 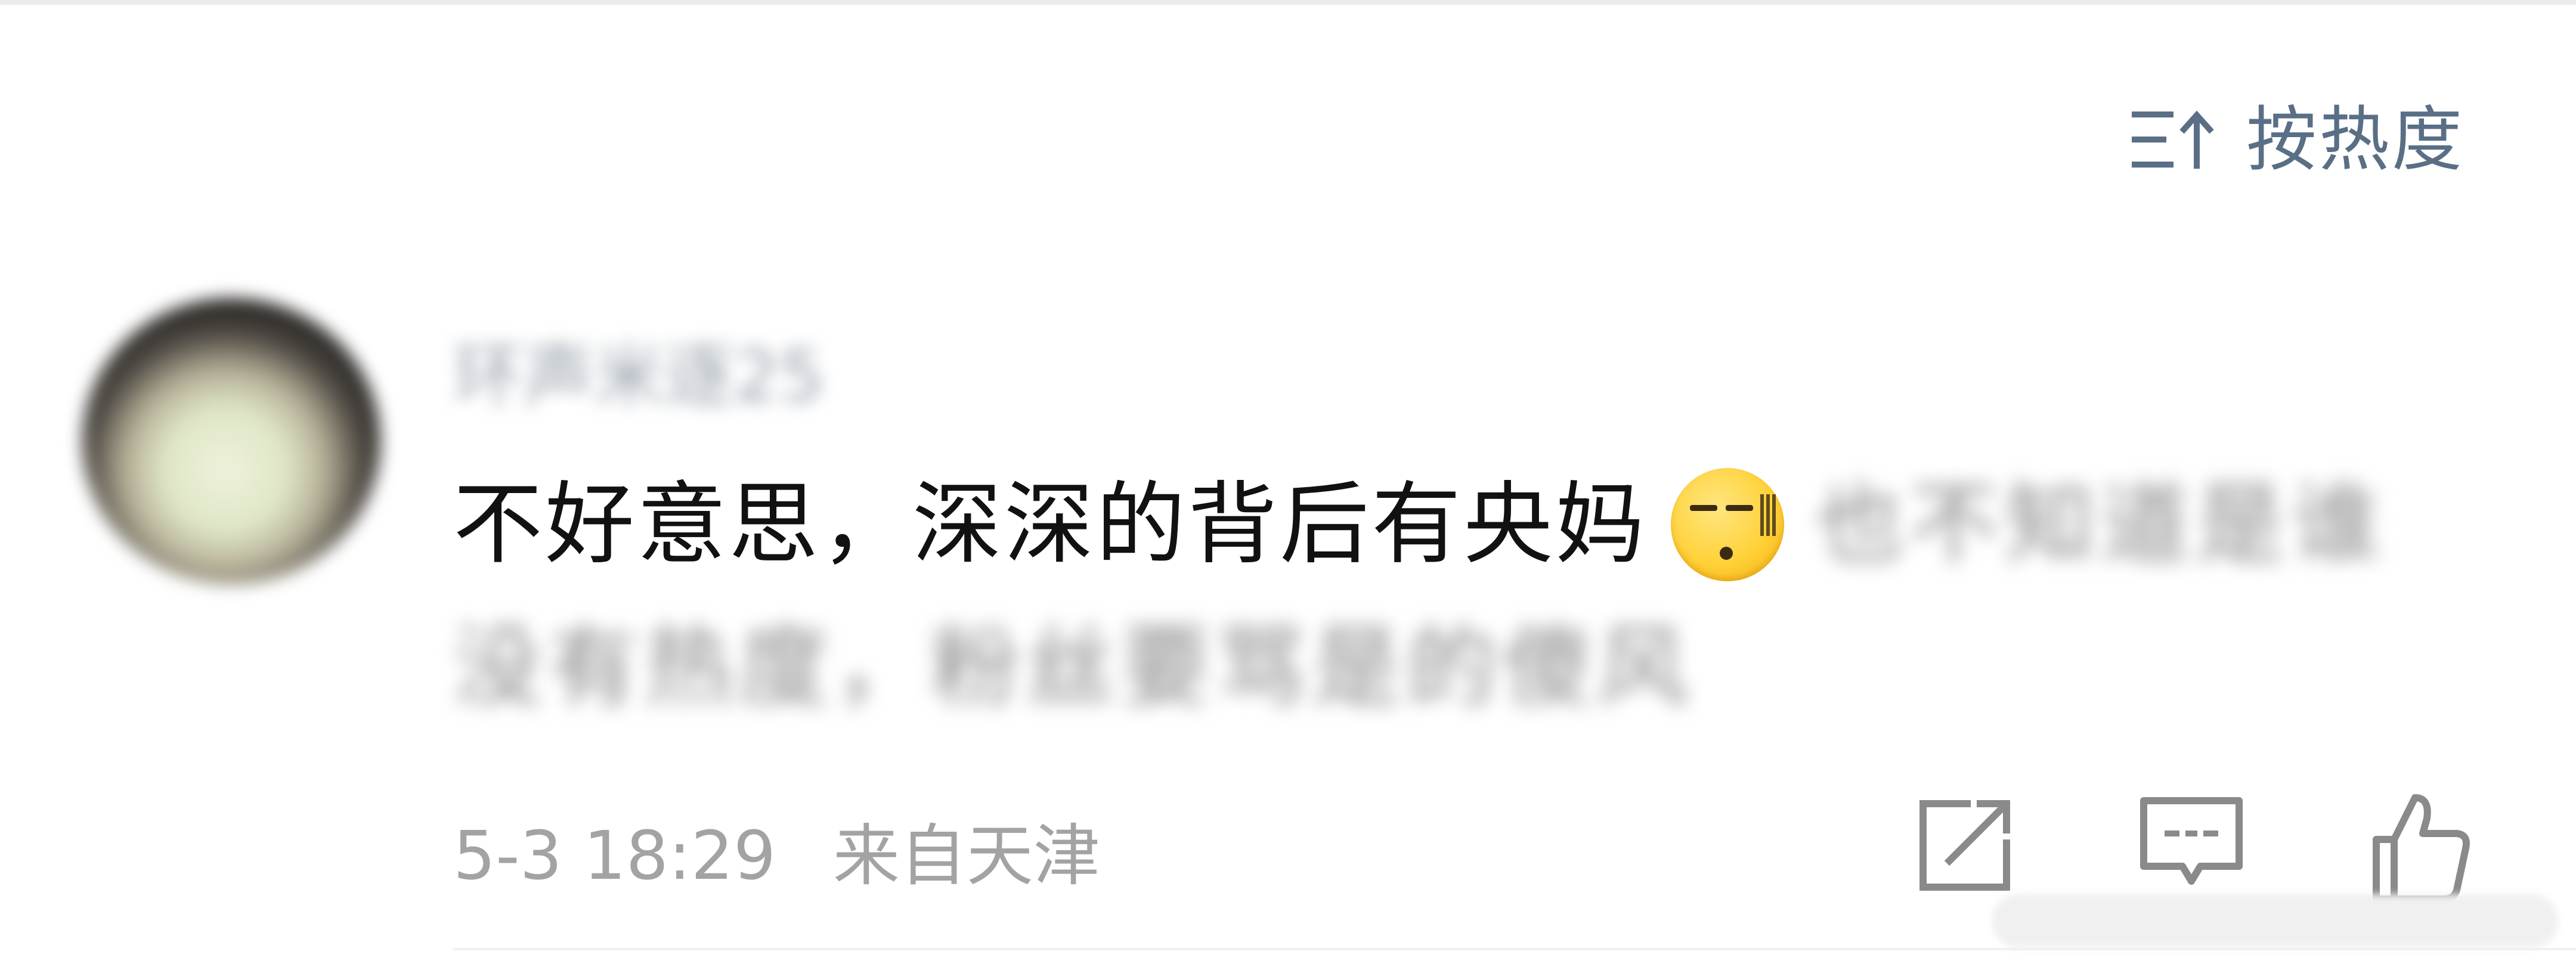 I want to click on share-button, so click(x=1965, y=846).